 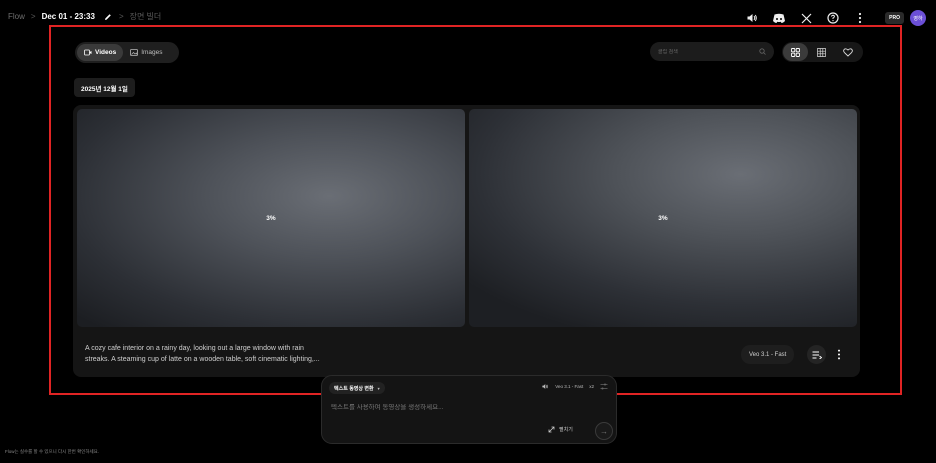 I want to click on reuse-prompt-button, so click(x=816, y=354).